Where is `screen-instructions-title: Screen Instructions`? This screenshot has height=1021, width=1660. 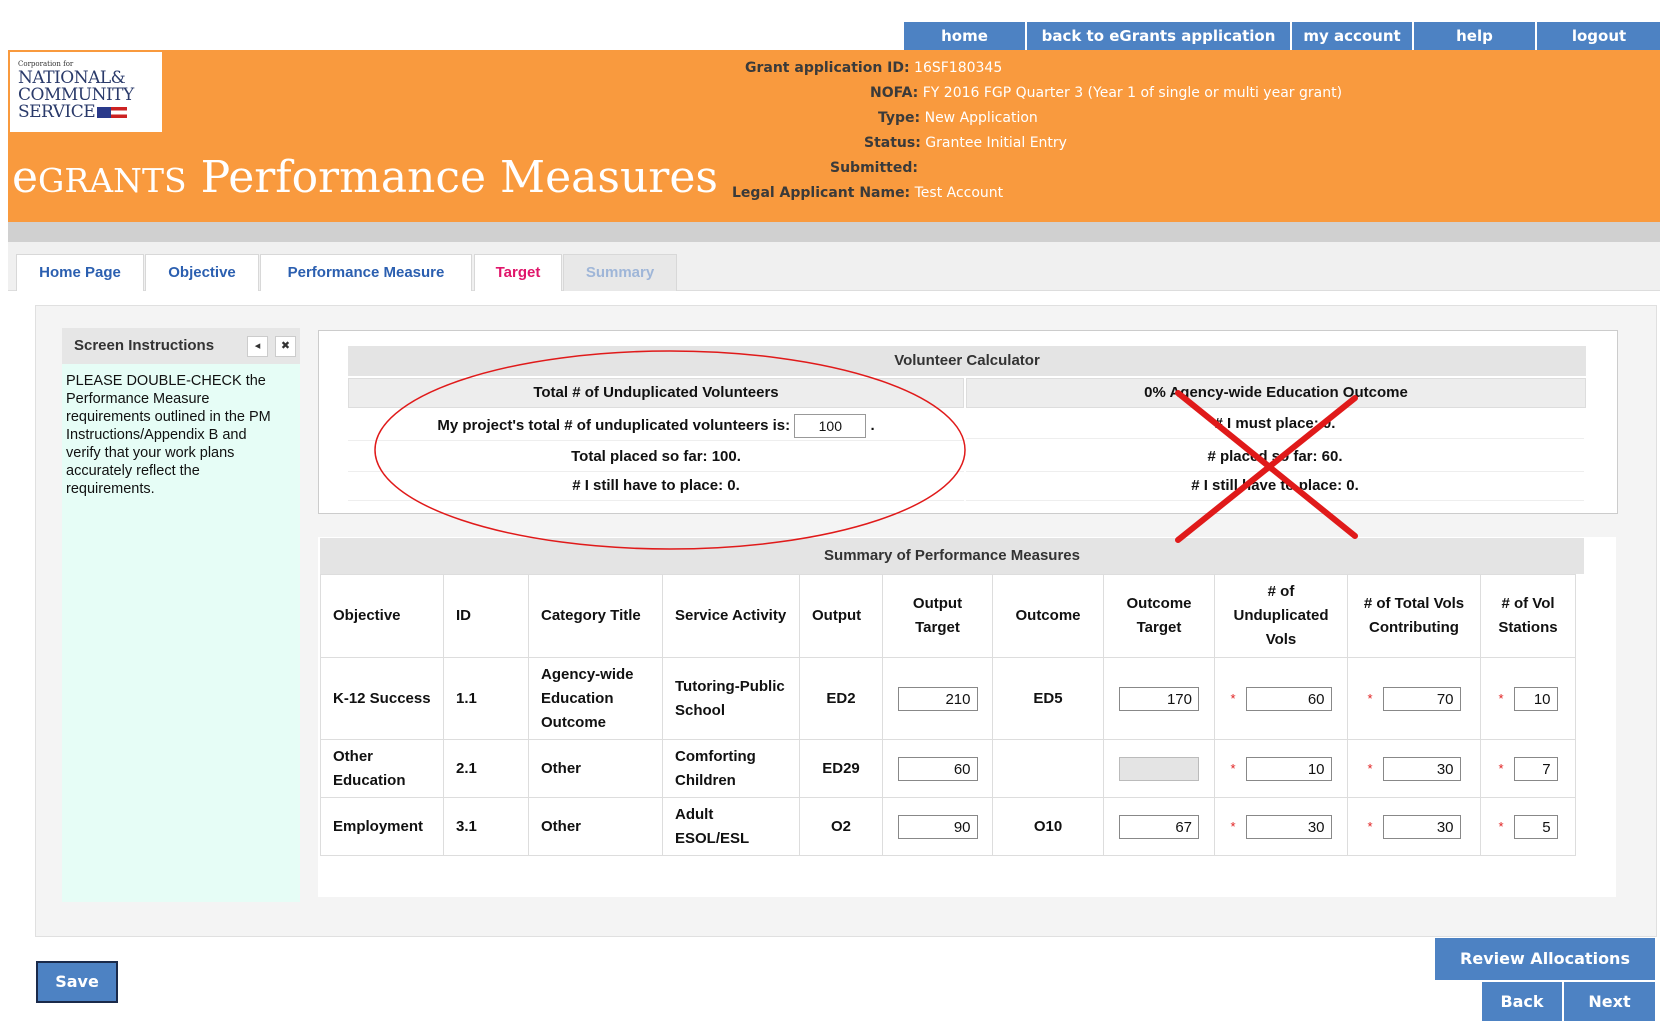
screen-instructions-title: Screen Instructions is located at coordinates (144, 345).